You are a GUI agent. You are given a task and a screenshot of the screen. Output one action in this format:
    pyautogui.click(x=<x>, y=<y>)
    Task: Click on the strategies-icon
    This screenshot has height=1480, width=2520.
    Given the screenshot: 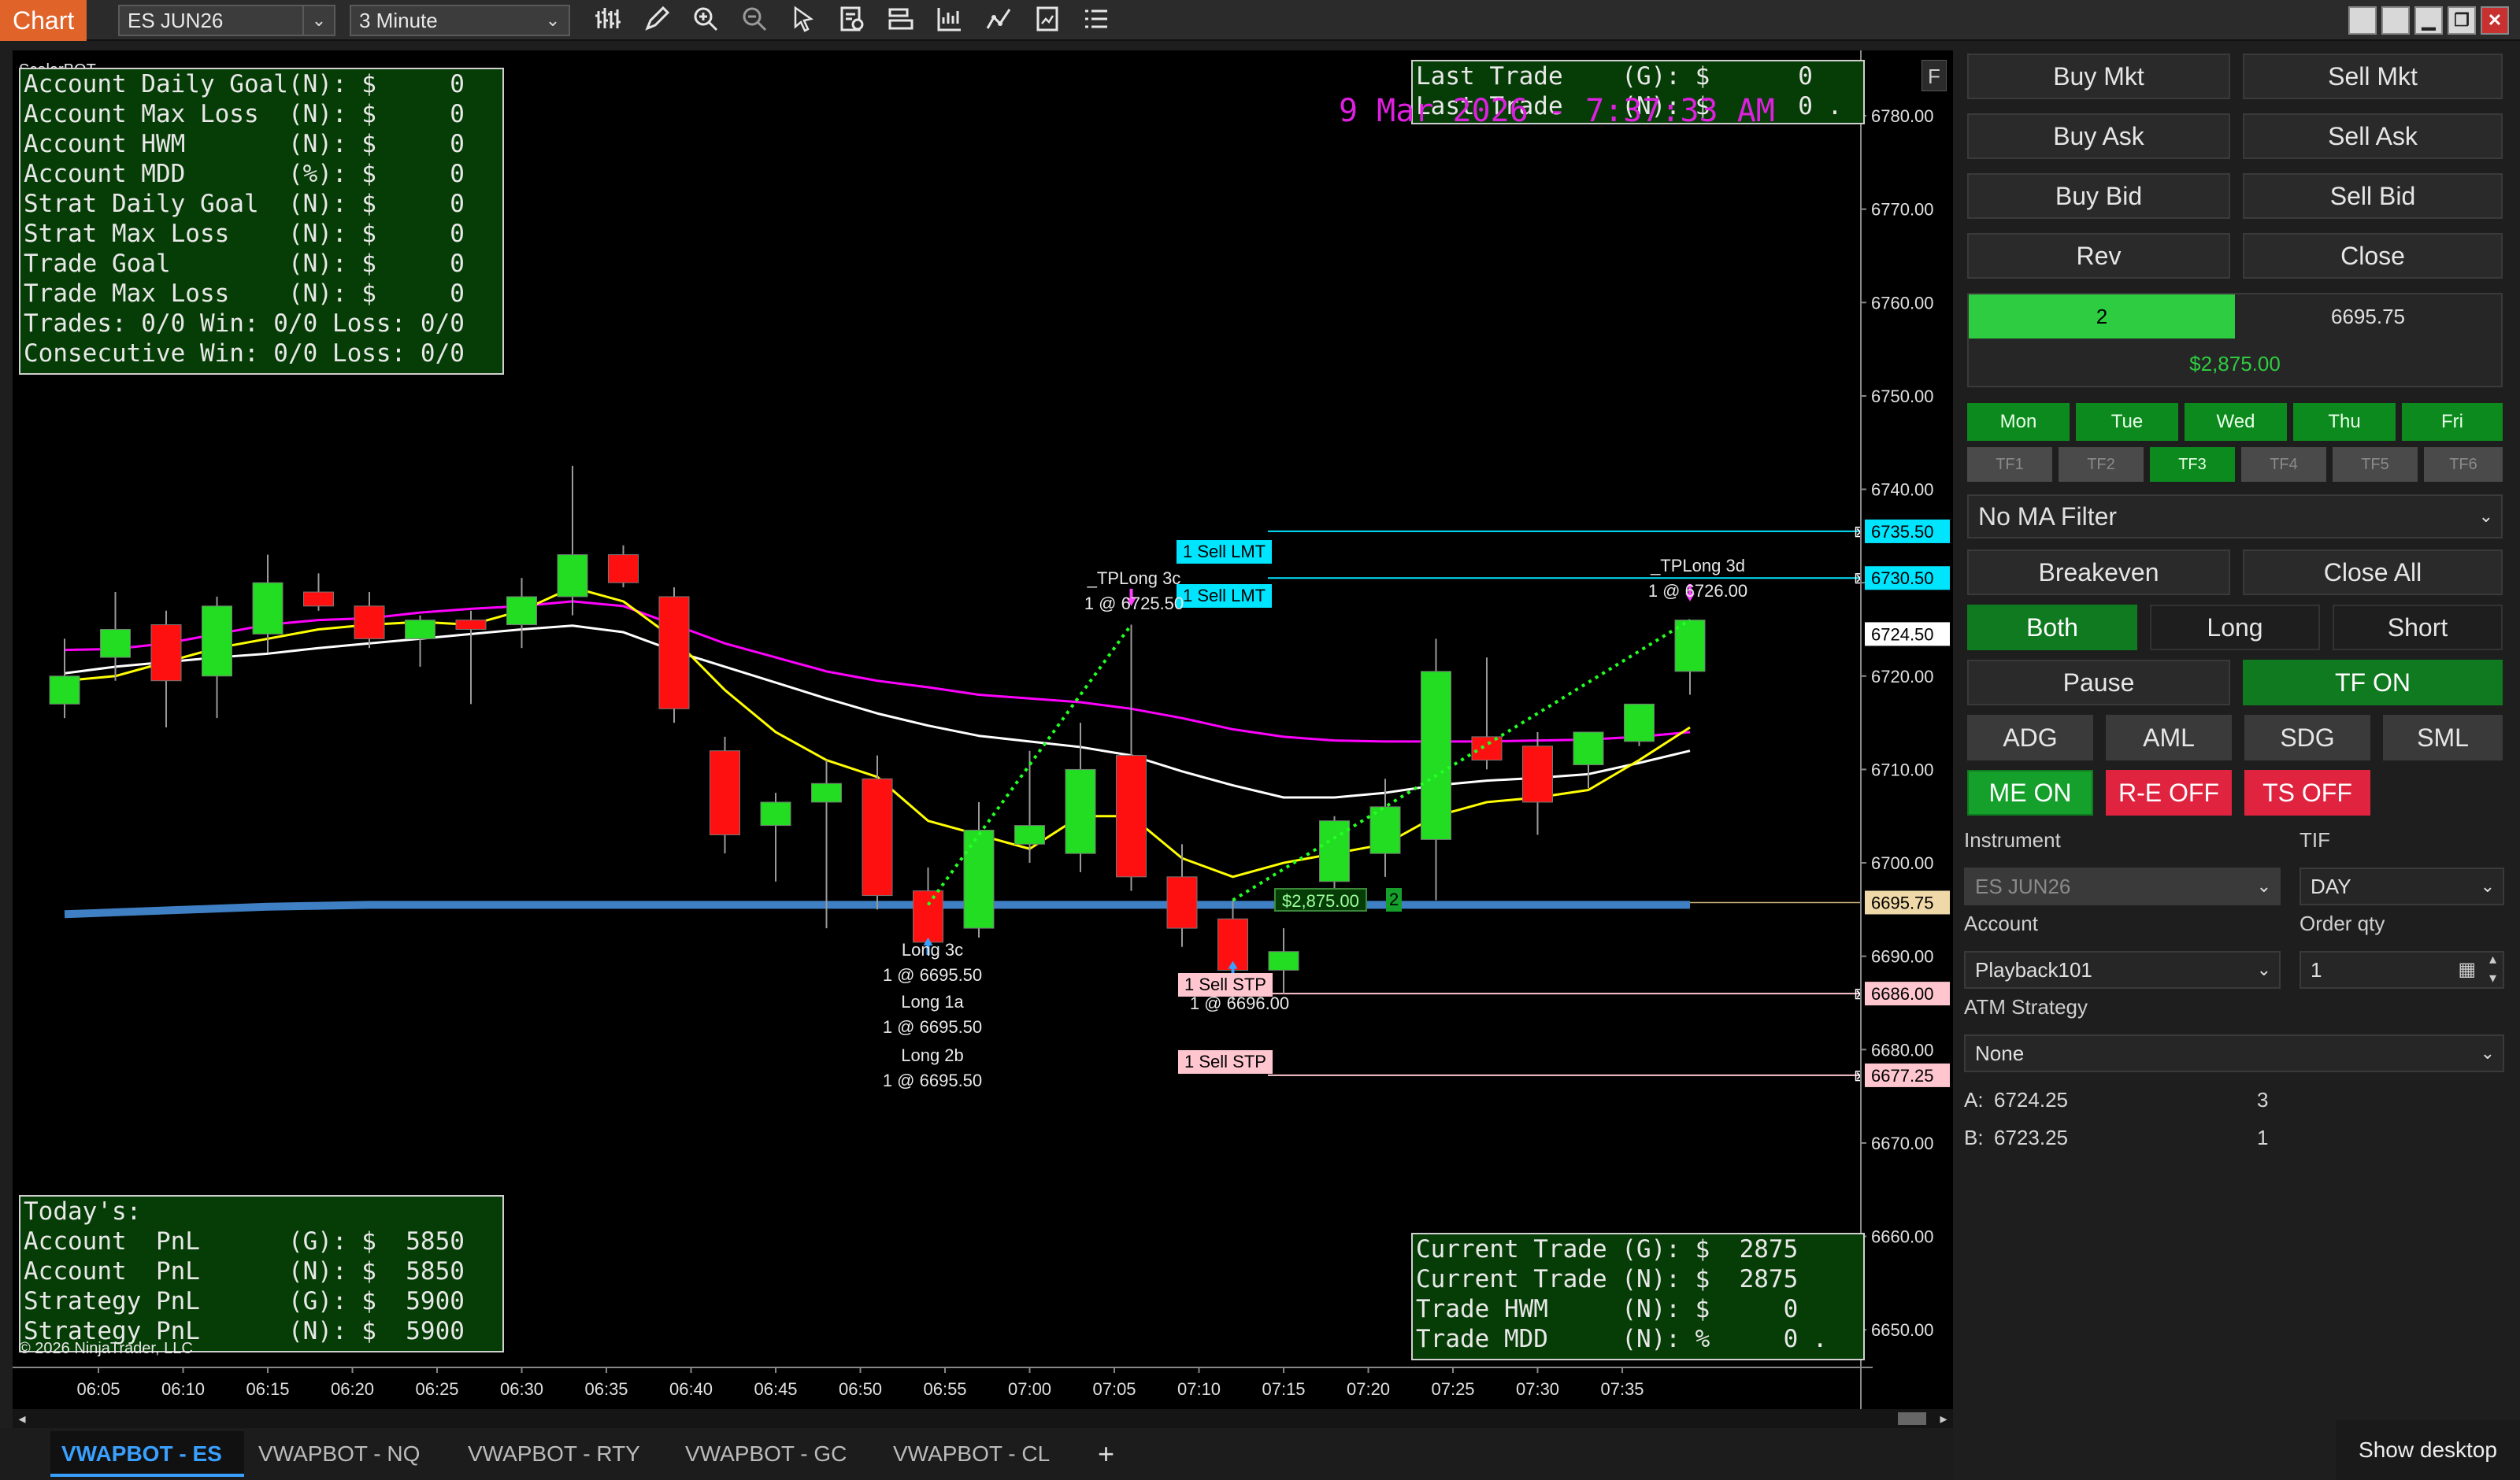 What is the action you would take?
    pyautogui.click(x=998, y=20)
    